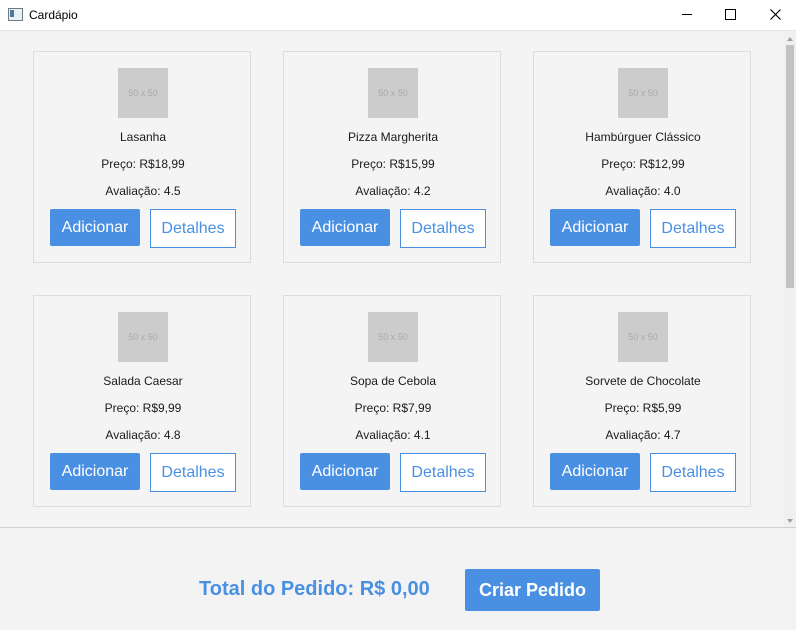  I want to click on vertical-scrollbar, so click(790, 279).